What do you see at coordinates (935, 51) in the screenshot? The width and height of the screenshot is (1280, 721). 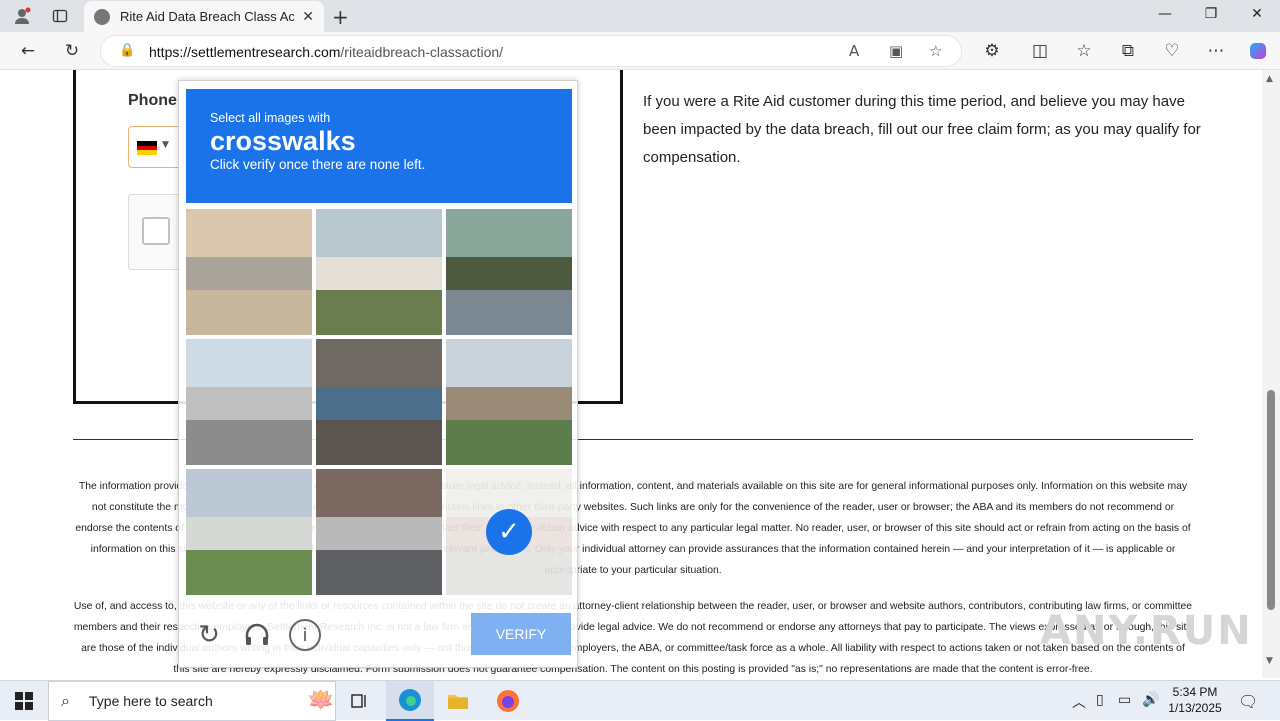 I see `favorite-star-icon: ☆` at bounding box center [935, 51].